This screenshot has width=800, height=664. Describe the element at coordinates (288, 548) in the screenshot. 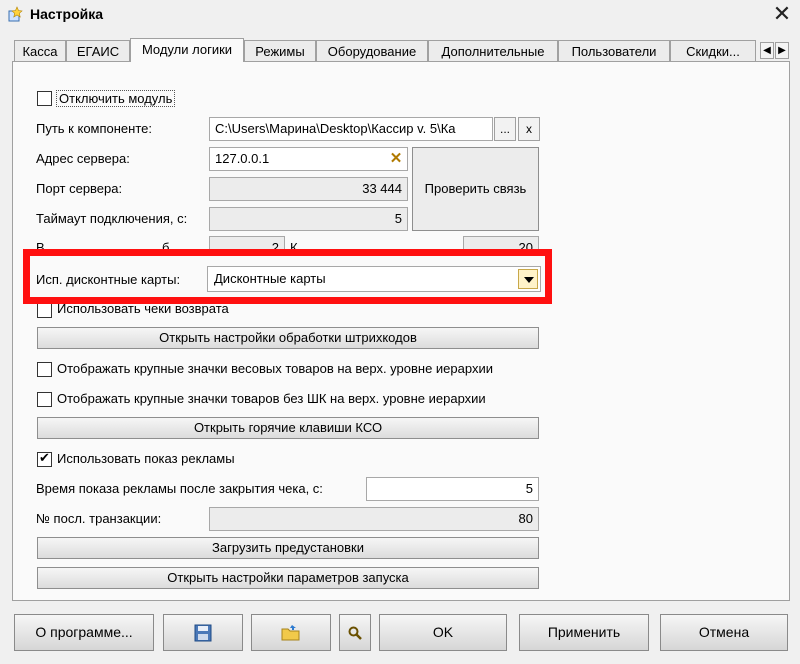

I see `load-presets-button: Загрузить предустановки` at that location.